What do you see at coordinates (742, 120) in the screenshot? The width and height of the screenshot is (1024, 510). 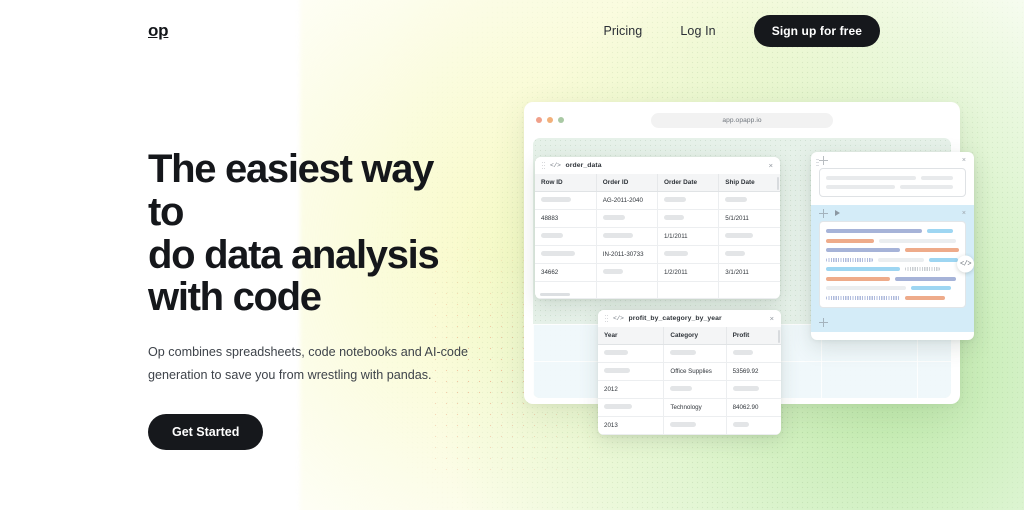 I see `address-bar: app.opapp.io` at bounding box center [742, 120].